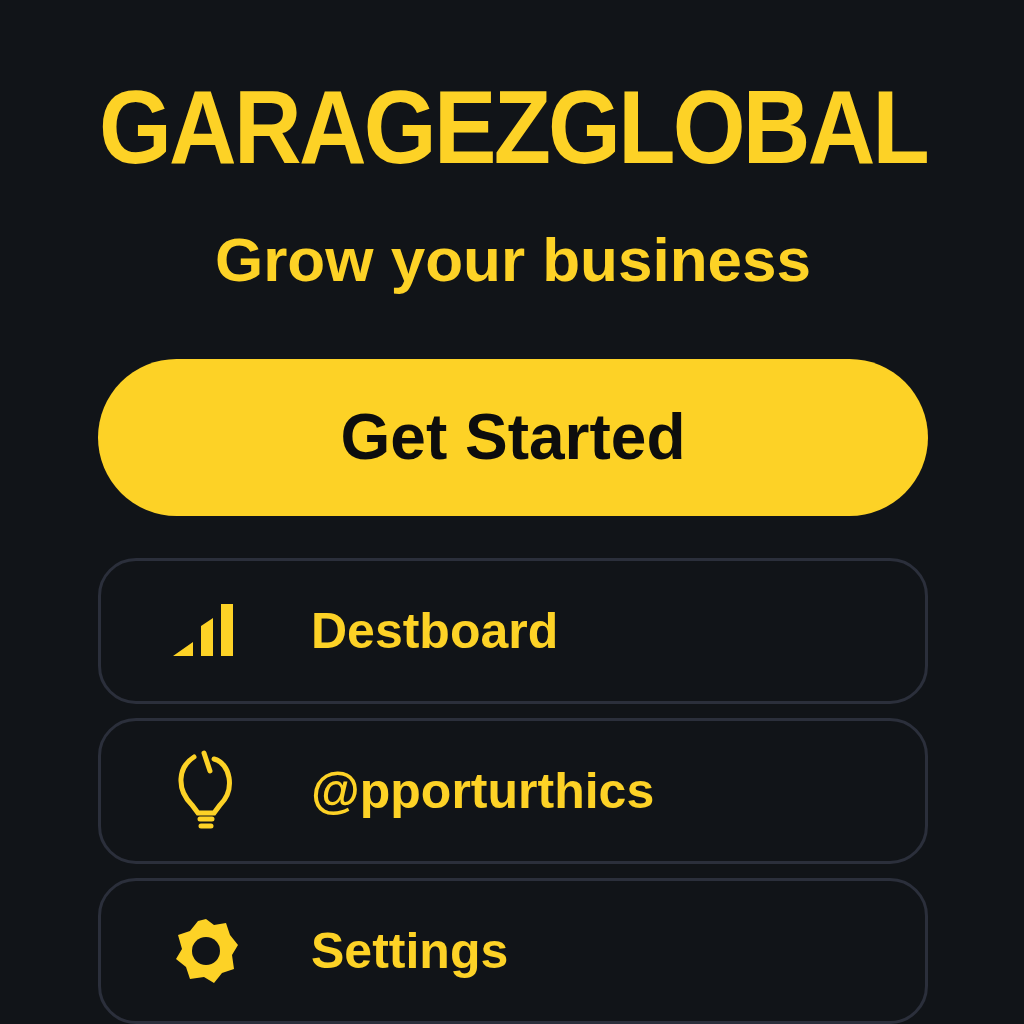  What do you see at coordinates (513, 951) in the screenshot?
I see `menu-item: Settings` at bounding box center [513, 951].